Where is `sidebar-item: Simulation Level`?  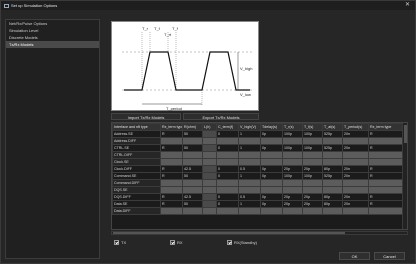
sidebar-item: Simulation Level is located at coordinates (52, 30).